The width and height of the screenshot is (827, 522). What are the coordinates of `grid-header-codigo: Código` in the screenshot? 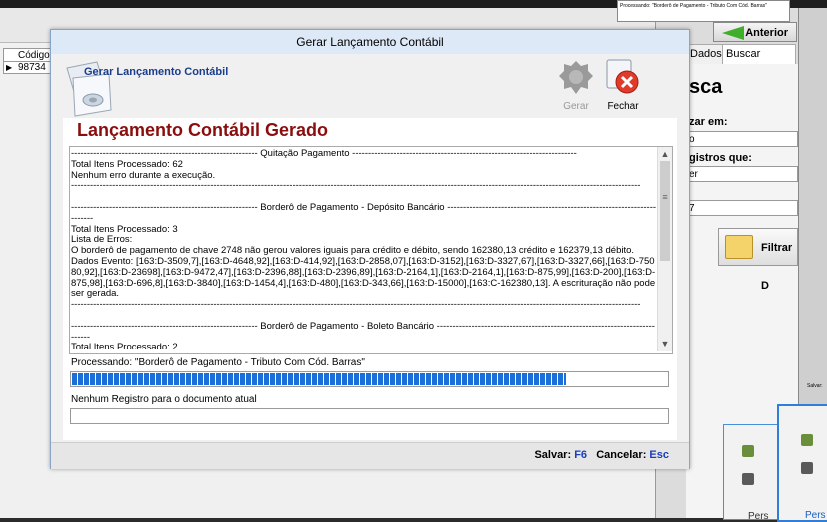 It's located at (27, 55).